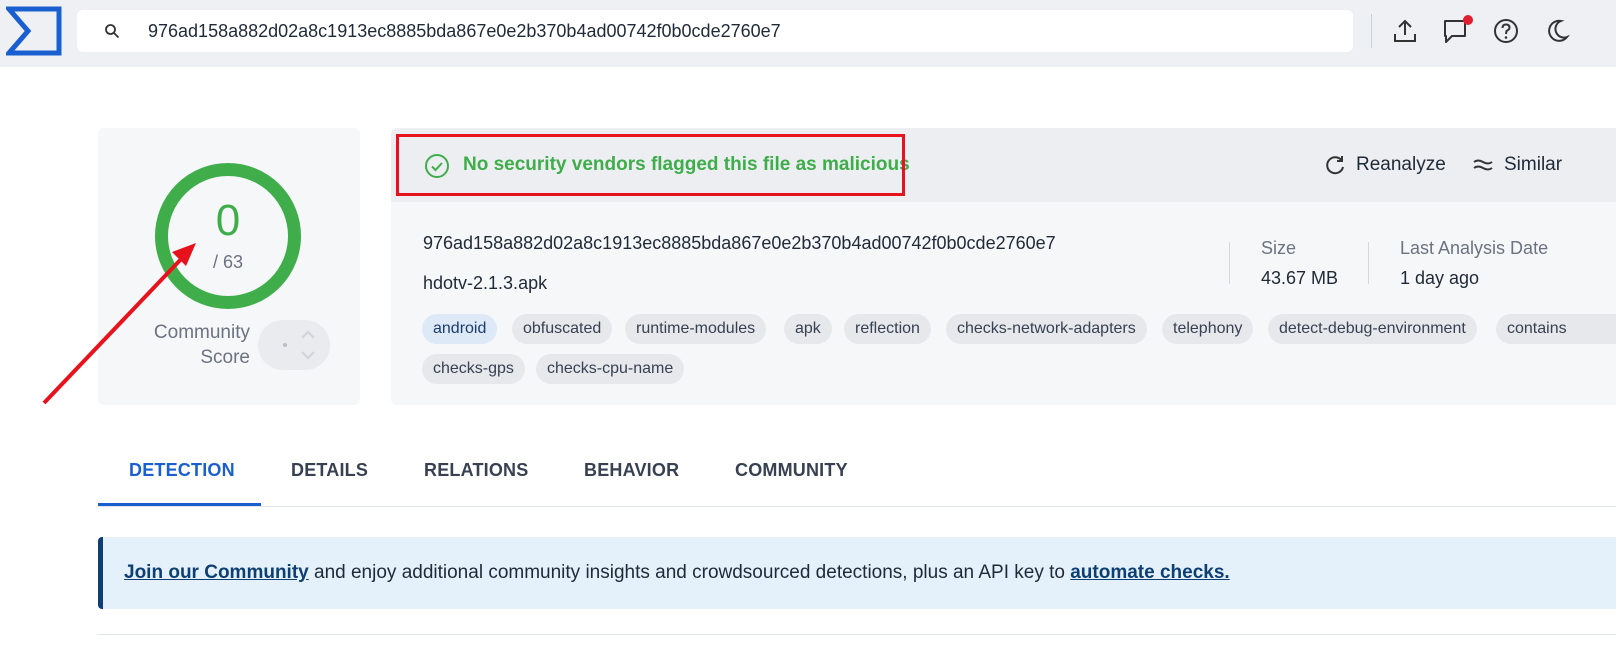 This screenshot has width=1616, height=663. I want to click on tab-detection: DETECTION, so click(182, 470).